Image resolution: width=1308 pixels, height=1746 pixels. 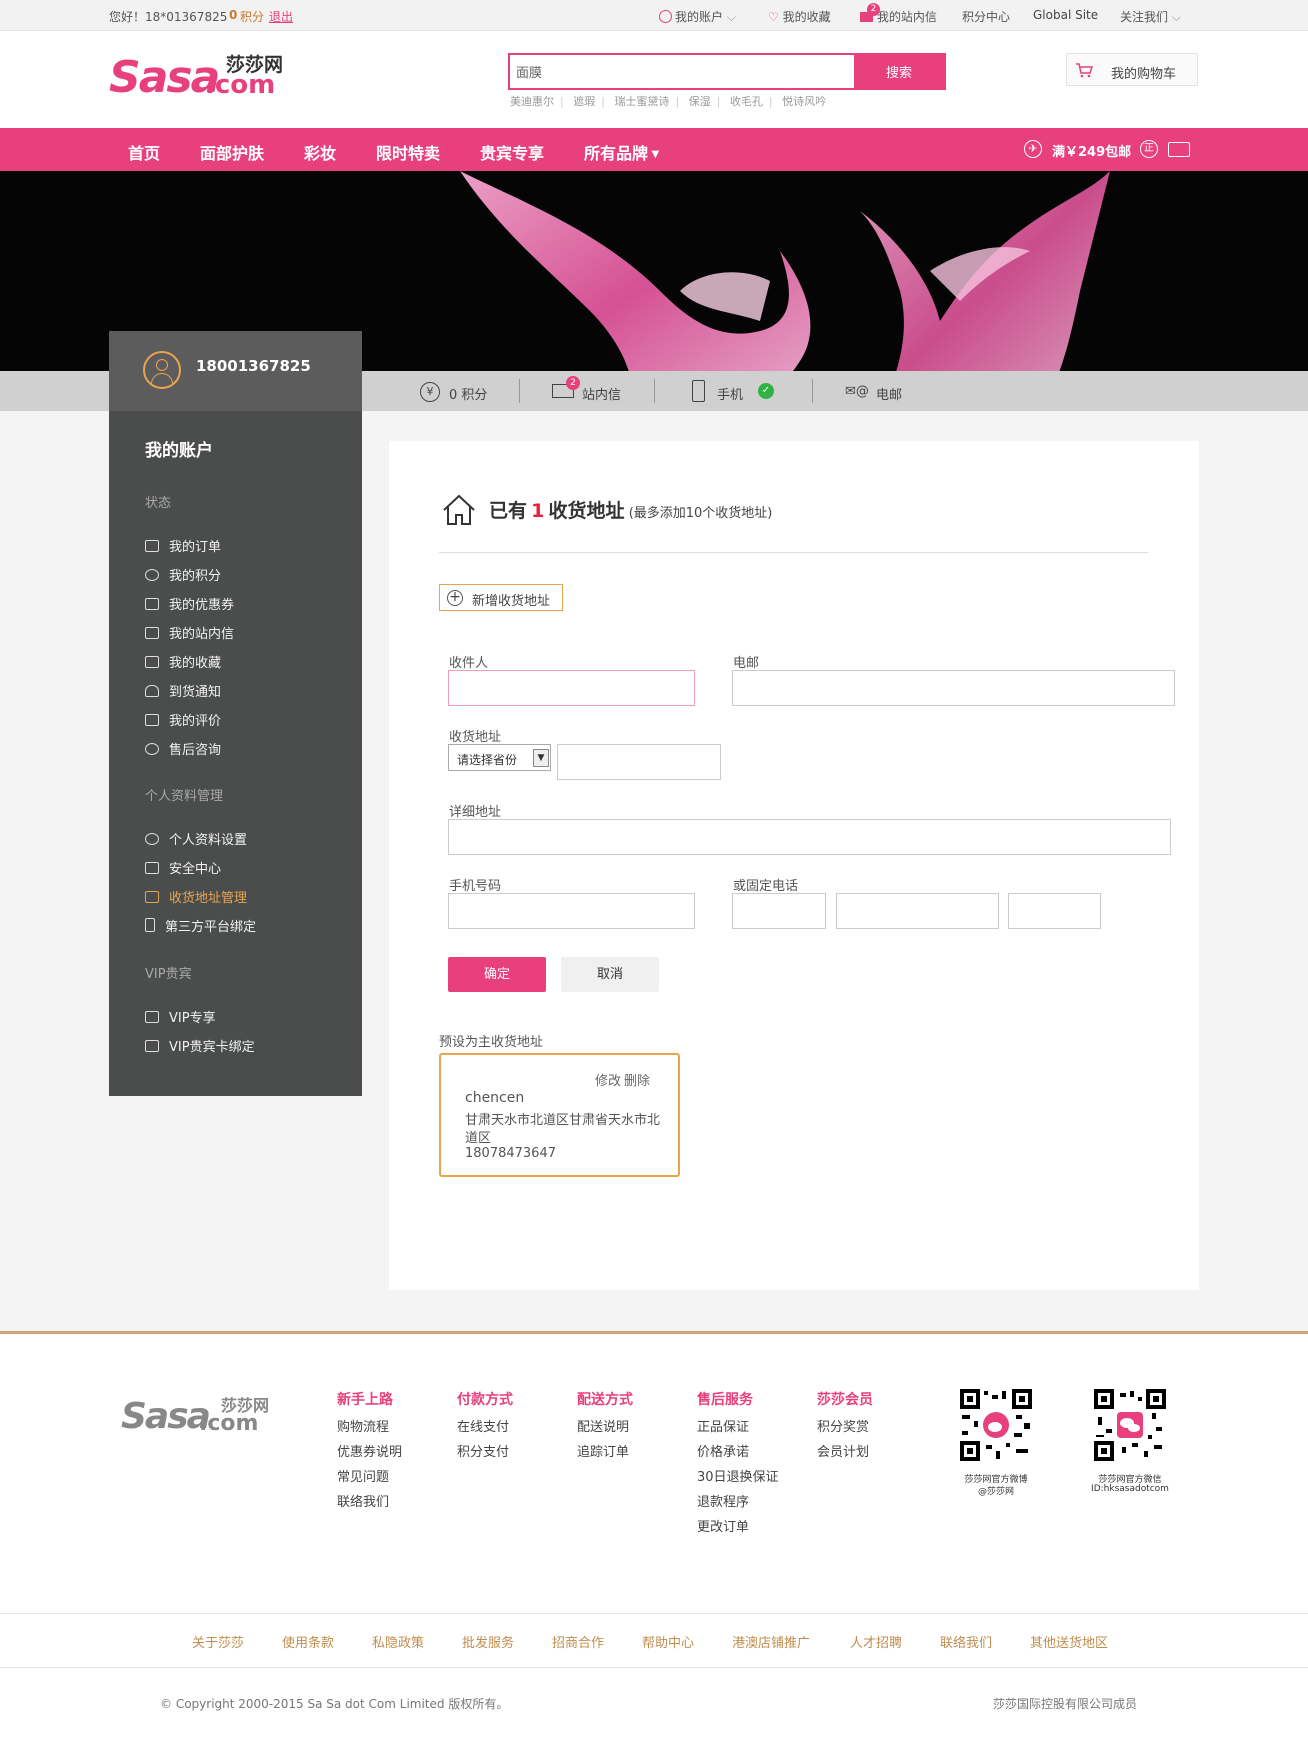 What do you see at coordinates (180, 1016) in the screenshot?
I see `sidebar-item-vip-exclusive: VIP专享` at bounding box center [180, 1016].